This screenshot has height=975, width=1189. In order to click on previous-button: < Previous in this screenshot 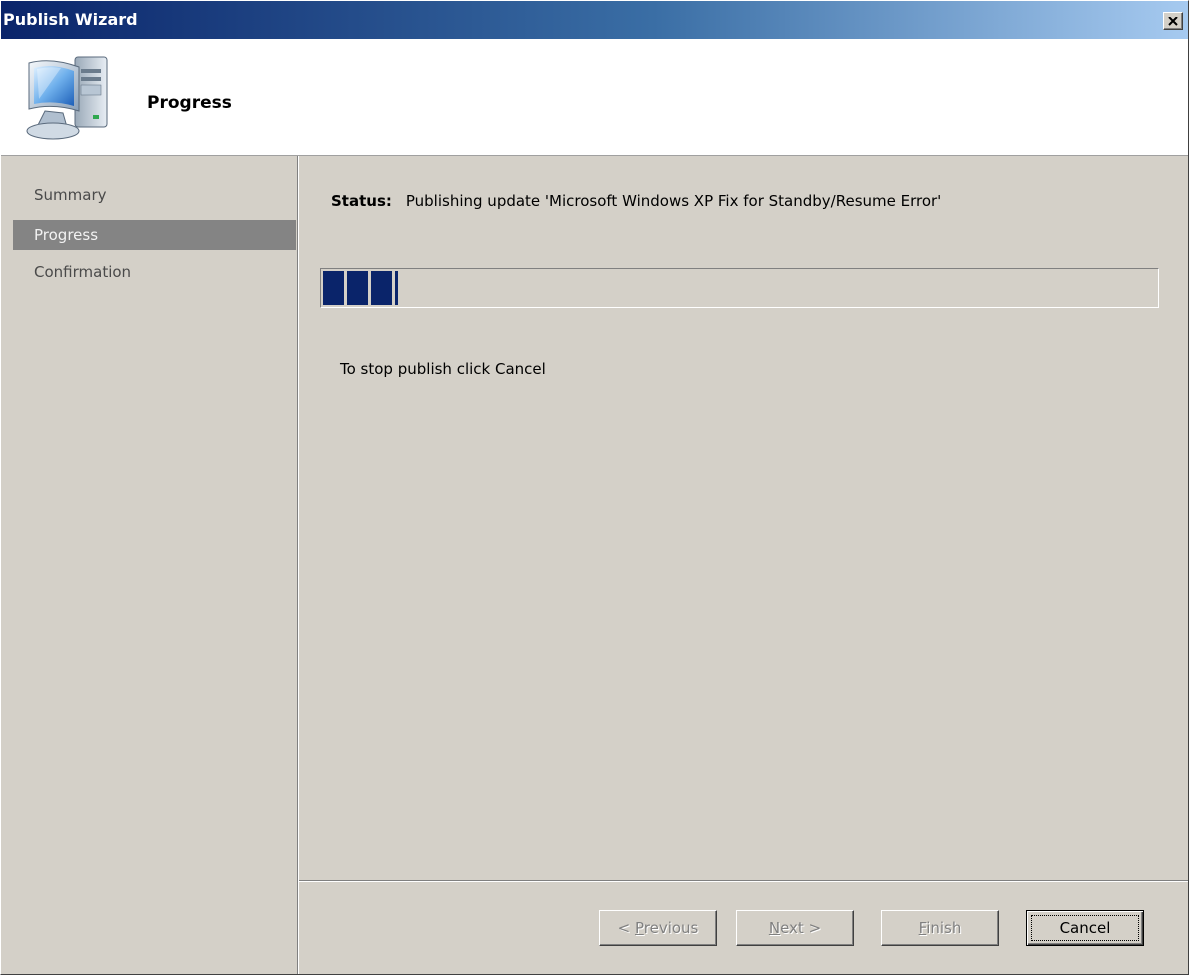, I will do `click(658, 928)`.